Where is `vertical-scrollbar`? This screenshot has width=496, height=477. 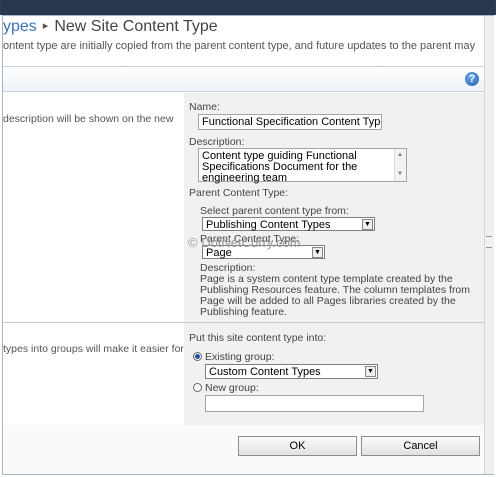
vertical-scrollbar is located at coordinates (489, 245).